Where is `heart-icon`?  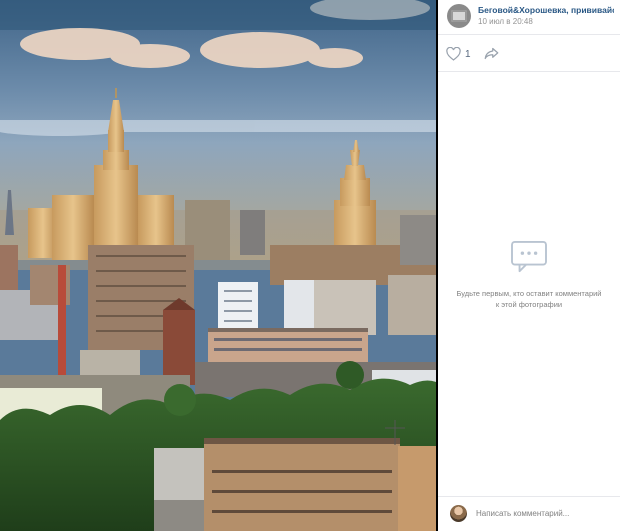 heart-icon is located at coordinates (453, 54).